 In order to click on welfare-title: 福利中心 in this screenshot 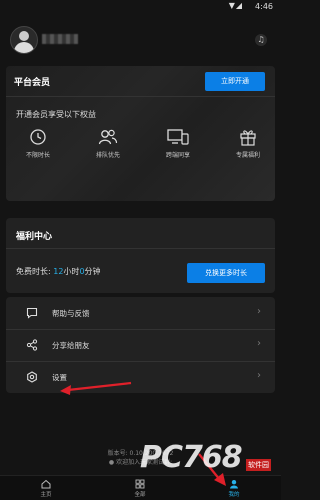, I will do `click(34, 237)`.